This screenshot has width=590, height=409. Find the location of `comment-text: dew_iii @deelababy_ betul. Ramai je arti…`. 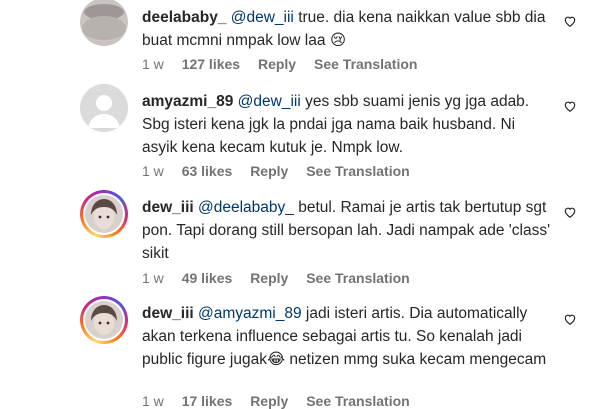

comment-text: dew_iii @deelababy_ betul. Ramai je arti… is located at coordinates (347, 230).